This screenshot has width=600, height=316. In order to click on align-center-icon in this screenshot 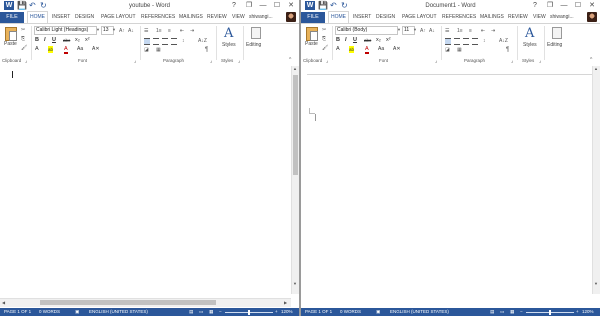, I will do `click(457, 41)`.